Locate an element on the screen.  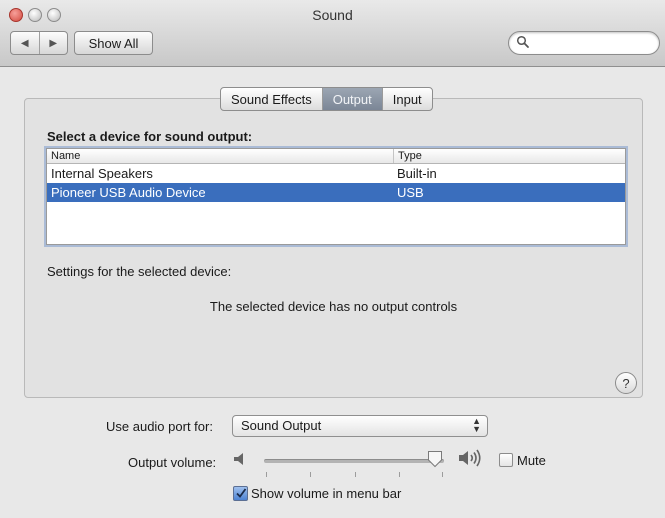
help-button: ? is located at coordinates (626, 383).